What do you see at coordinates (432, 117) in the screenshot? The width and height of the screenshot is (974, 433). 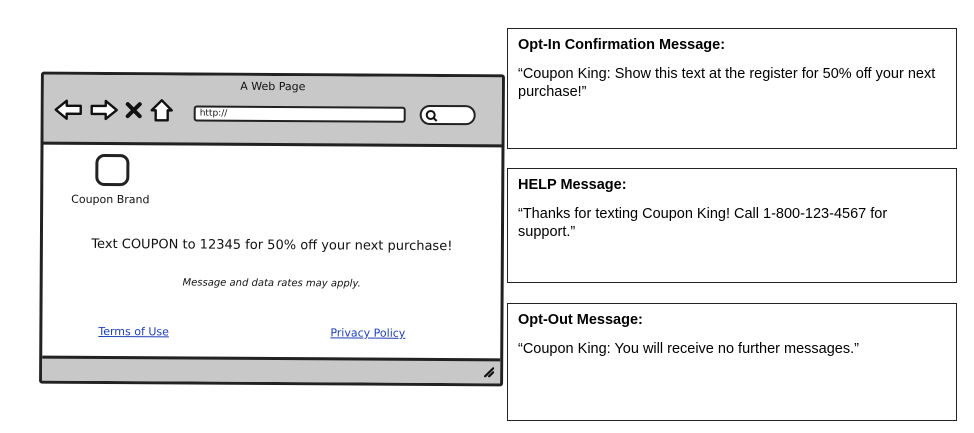 I see `search-icon` at bounding box center [432, 117].